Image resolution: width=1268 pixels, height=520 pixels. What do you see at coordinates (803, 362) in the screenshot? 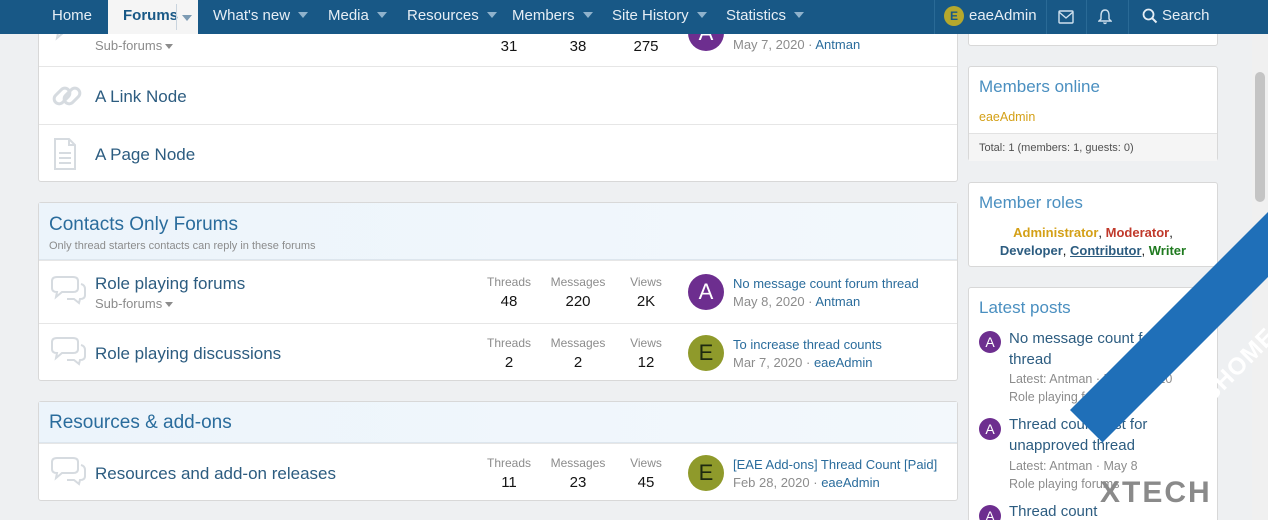
I see `last-post-meta: Mar 7, 2020 · eaeAdmin` at bounding box center [803, 362].